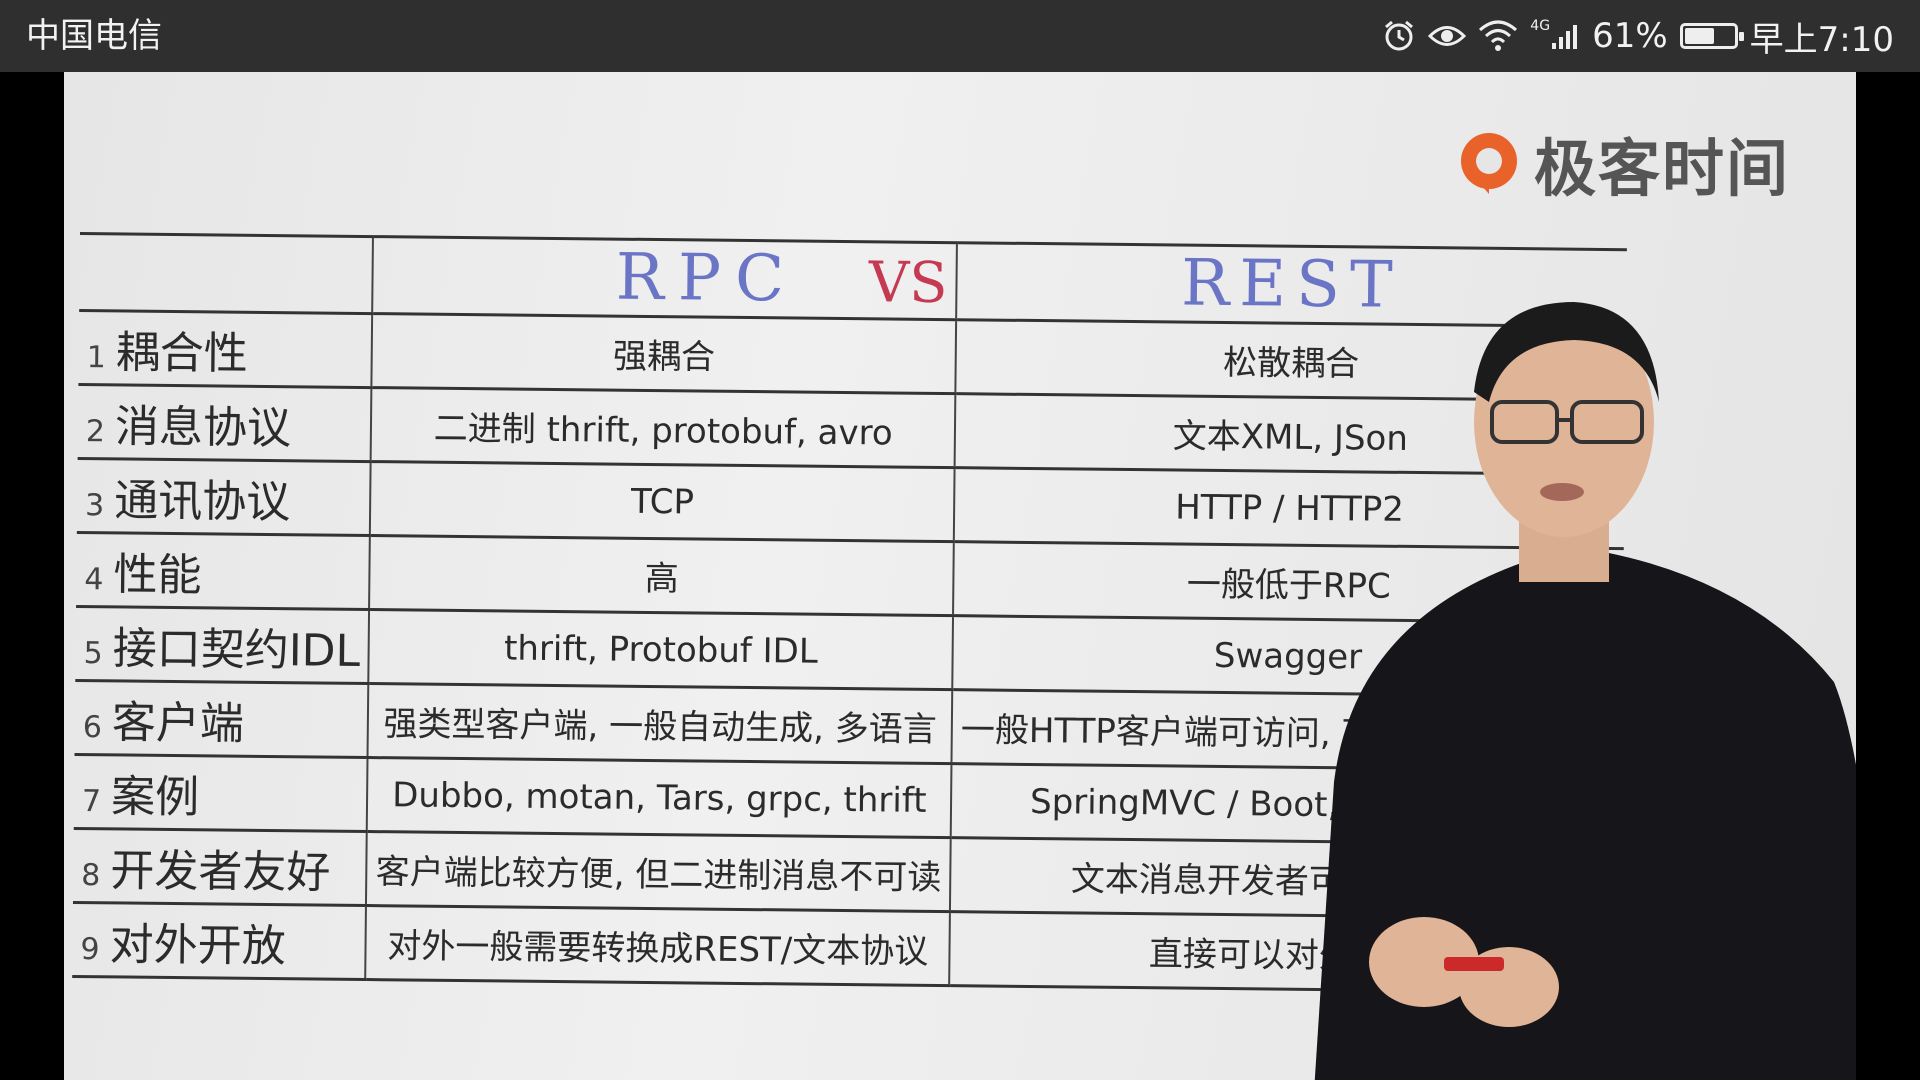 The image size is (1920, 1080). What do you see at coordinates (157, 574) in the screenshot?
I see `row-label: 性能` at bounding box center [157, 574].